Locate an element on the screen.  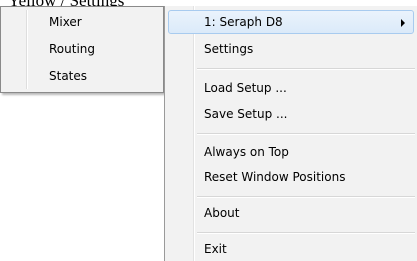
menu-item-exit: Exit is located at coordinates (291, 249).